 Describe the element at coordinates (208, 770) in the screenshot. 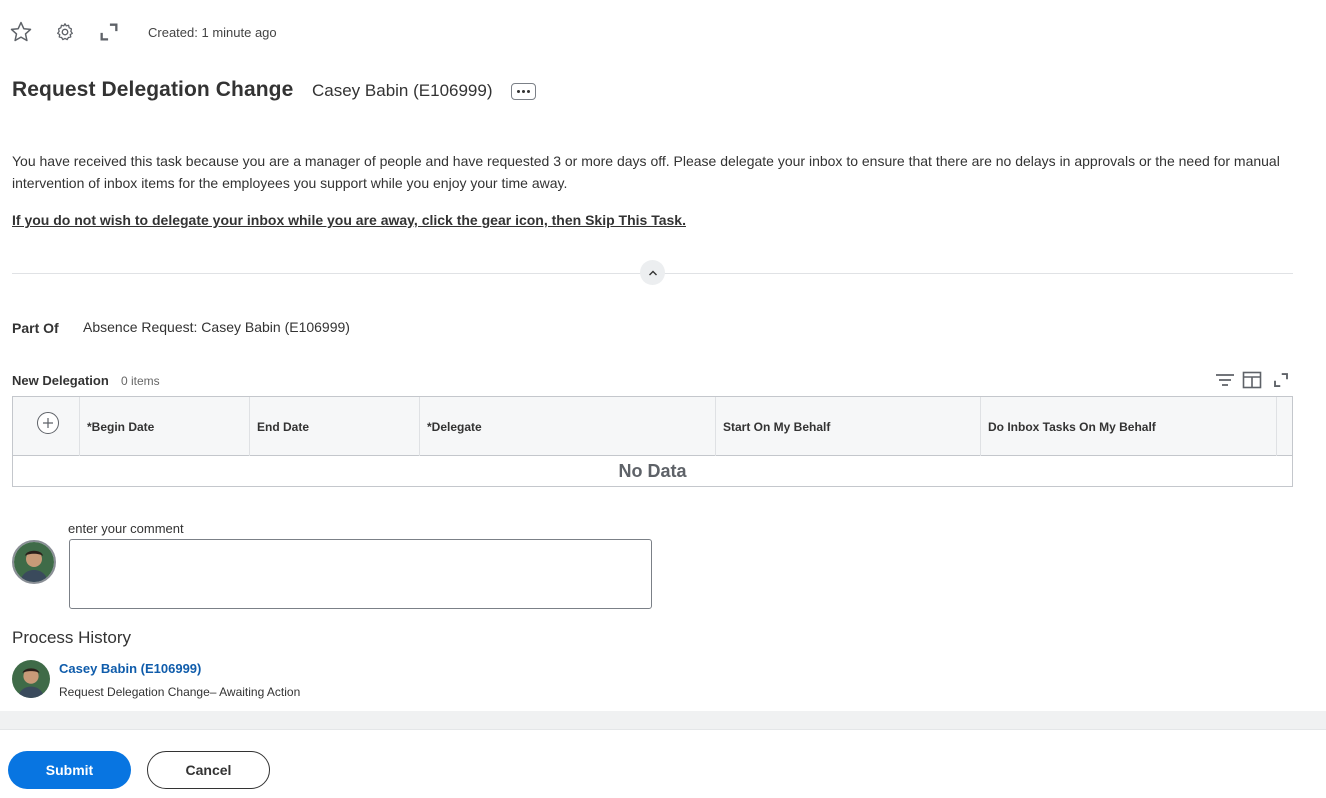

I see `cancel-button: Cancel` at that location.